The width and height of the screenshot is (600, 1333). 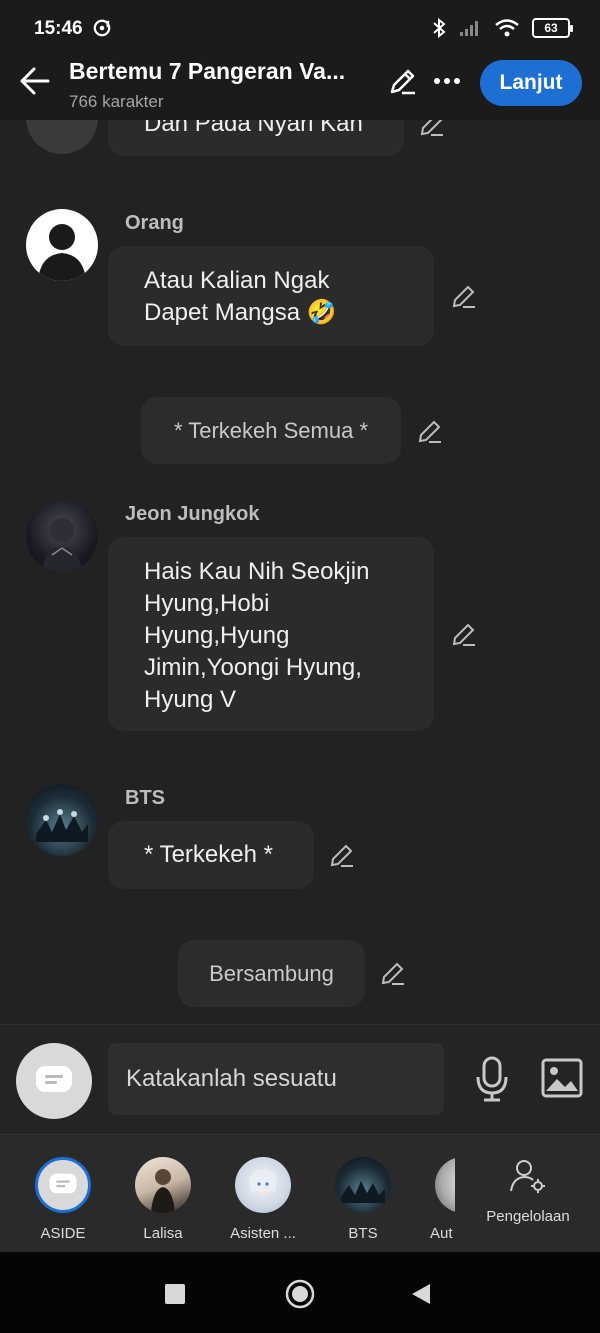 I want to click on character-label: BTS, so click(x=363, y=1233).